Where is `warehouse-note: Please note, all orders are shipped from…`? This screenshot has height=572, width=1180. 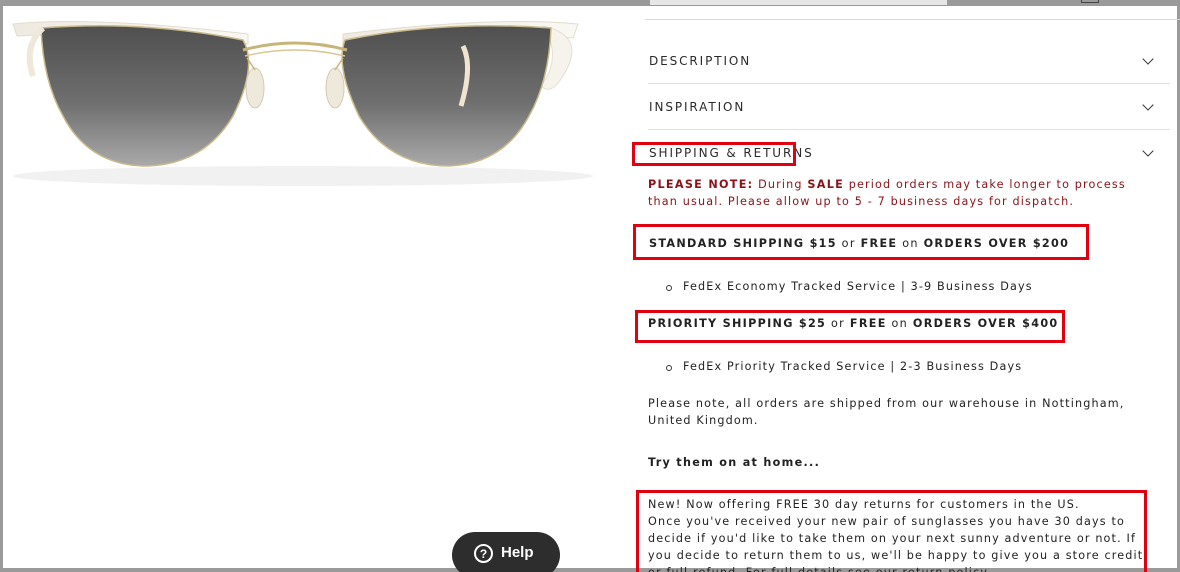
warehouse-note: Please note, all orders are shipped from… is located at coordinates (886, 412).